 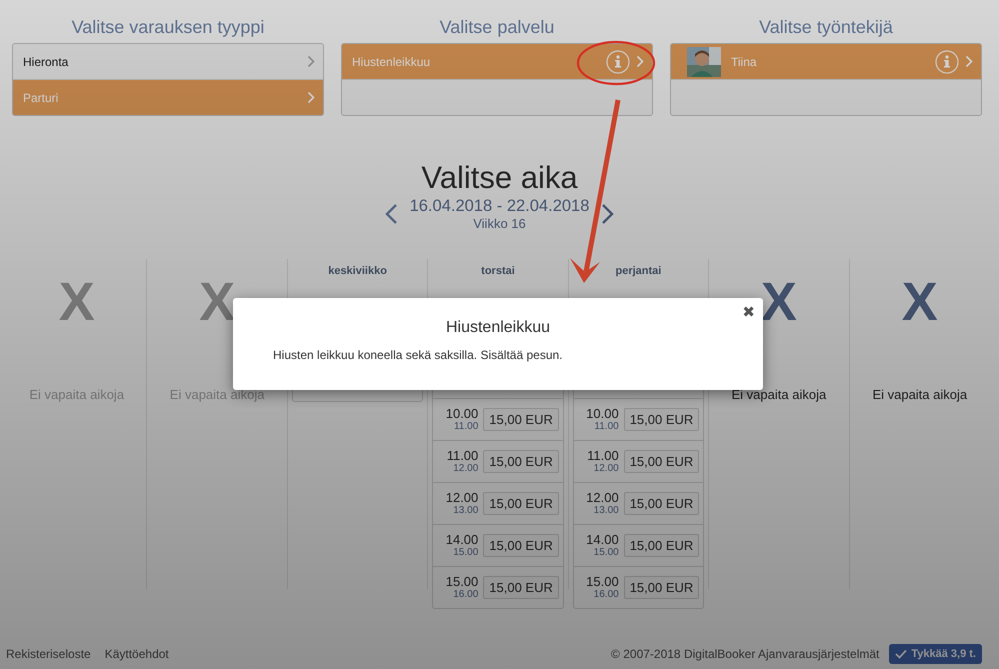 What do you see at coordinates (168, 27) in the screenshot?
I see `section-title: Valitse varauksen tyyppi` at bounding box center [168, 27].